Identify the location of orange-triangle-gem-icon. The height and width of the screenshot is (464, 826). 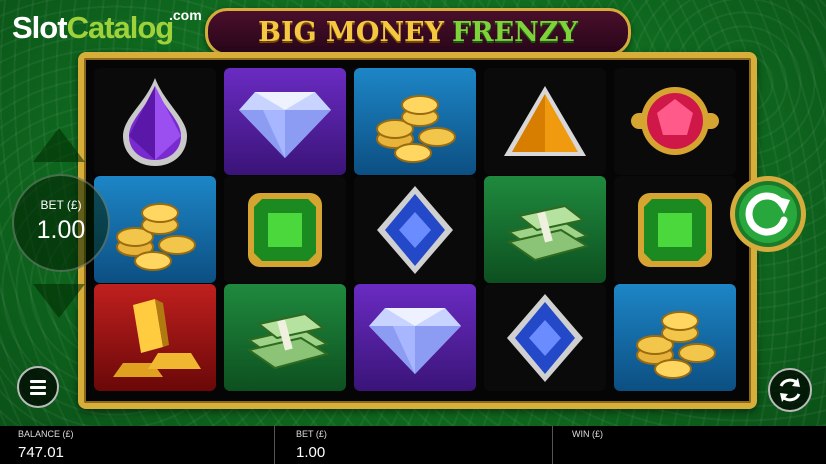
(545, 120).